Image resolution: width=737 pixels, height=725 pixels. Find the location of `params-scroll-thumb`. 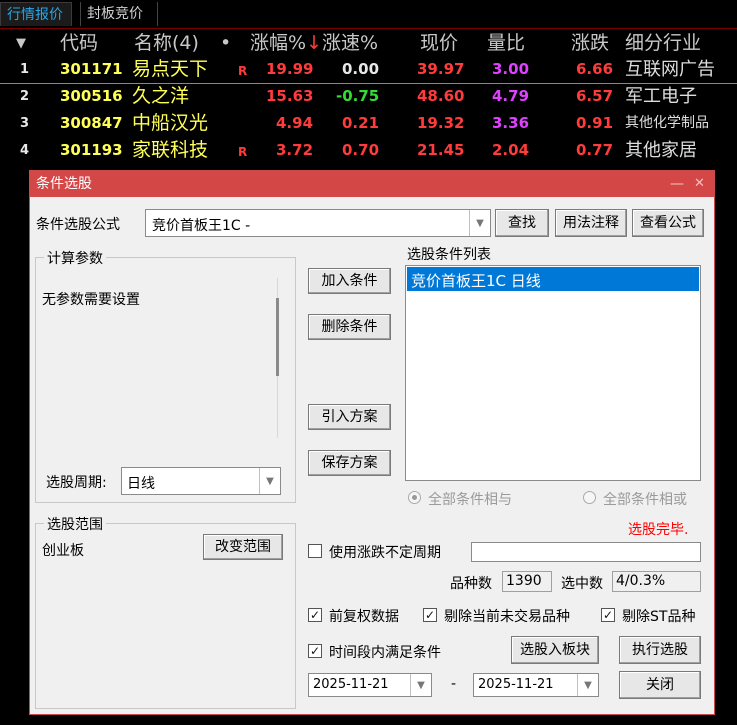

params-scroll-thumb is located at coordinates (277, 337).